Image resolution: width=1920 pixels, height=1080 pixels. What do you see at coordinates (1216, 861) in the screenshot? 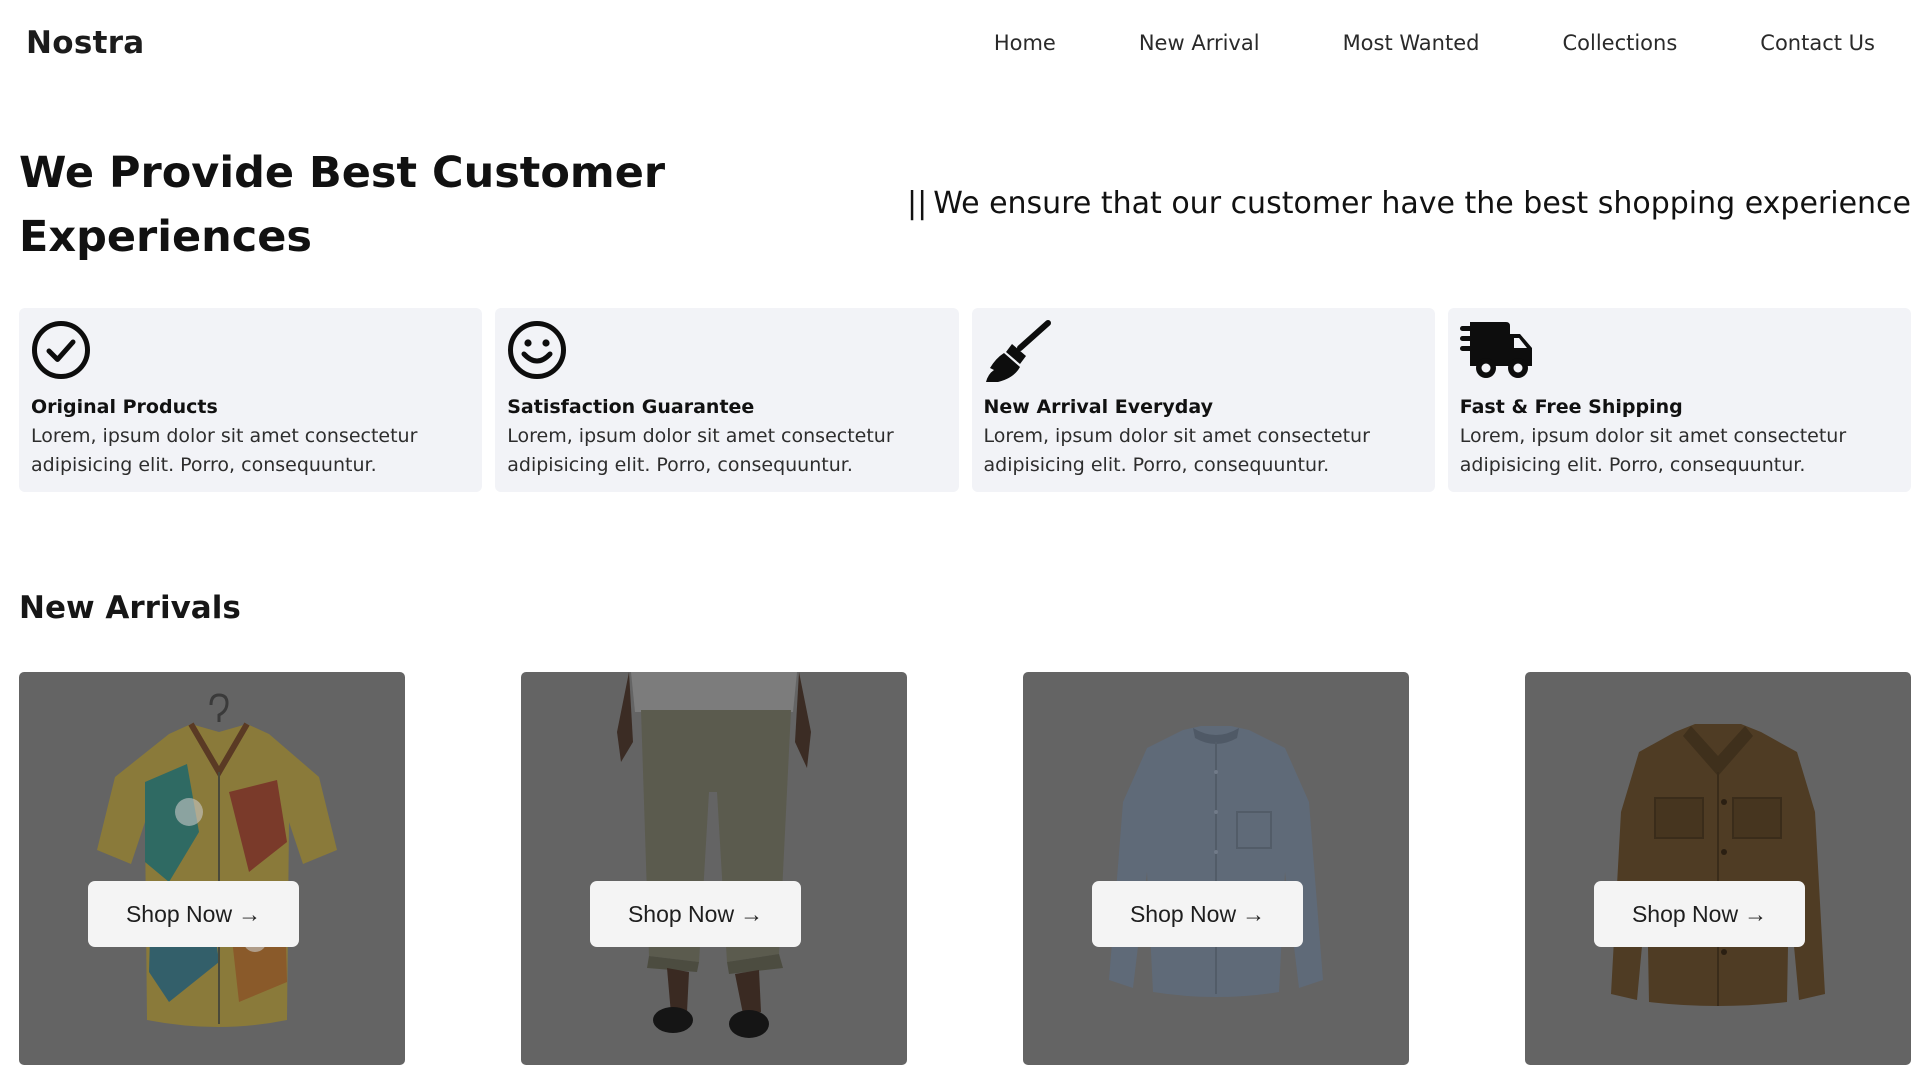
I see `blue-shirt-image` at bounding box center [1216, 861].